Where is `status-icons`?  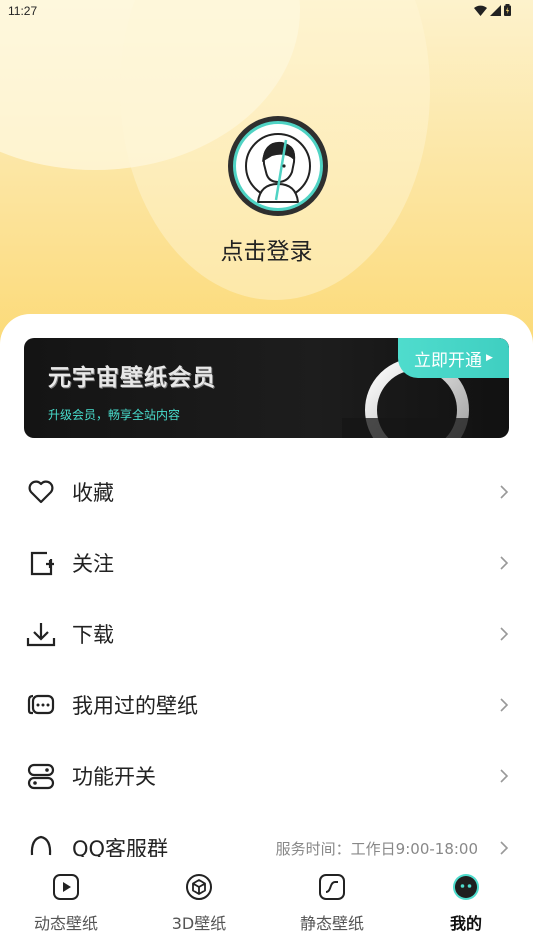 status-icons is located at coordinates (492, 10).